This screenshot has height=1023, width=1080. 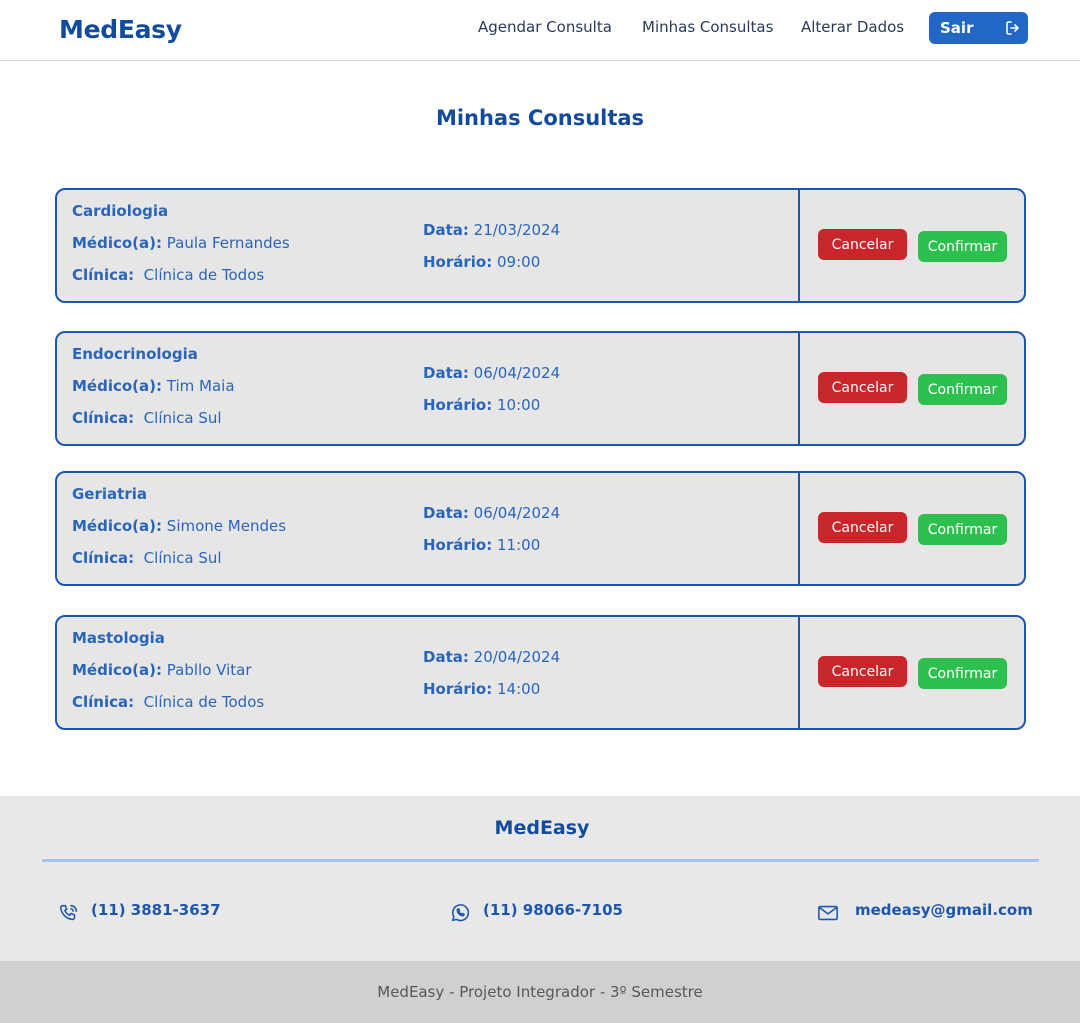 What do you see at coordinates (118, 638) in the screenshot?
I see `specialty: Mastologia` at bounding box center [118, 638].